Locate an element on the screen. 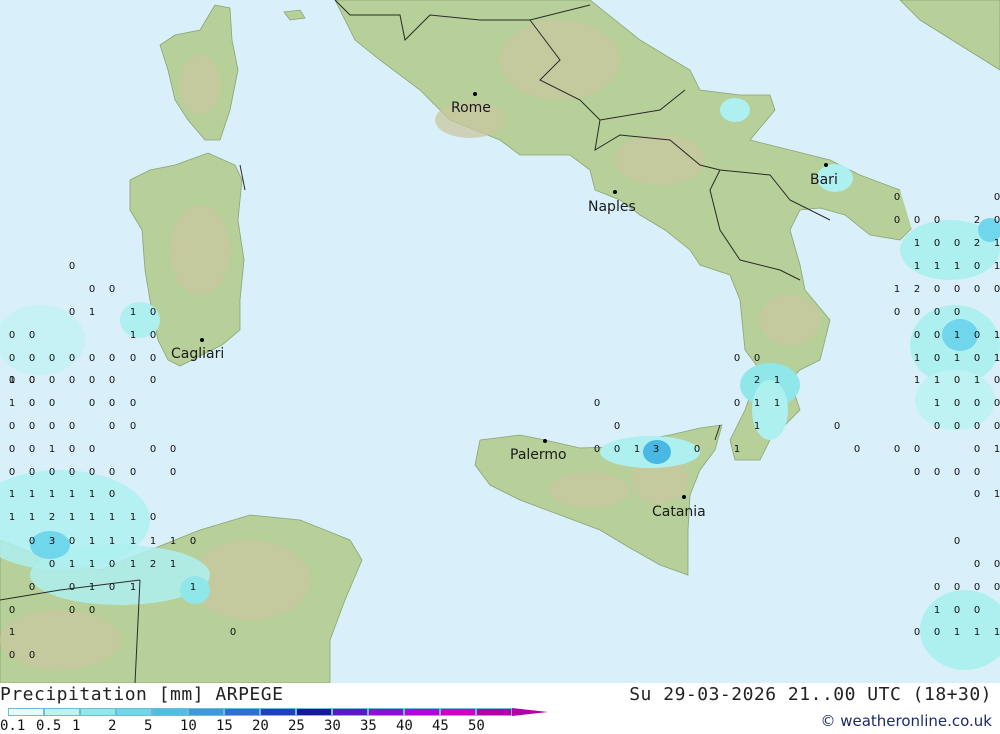 The width and height of the screenshot is (1000, 734). legend-label: 40 is located at coordinates (404, 726).